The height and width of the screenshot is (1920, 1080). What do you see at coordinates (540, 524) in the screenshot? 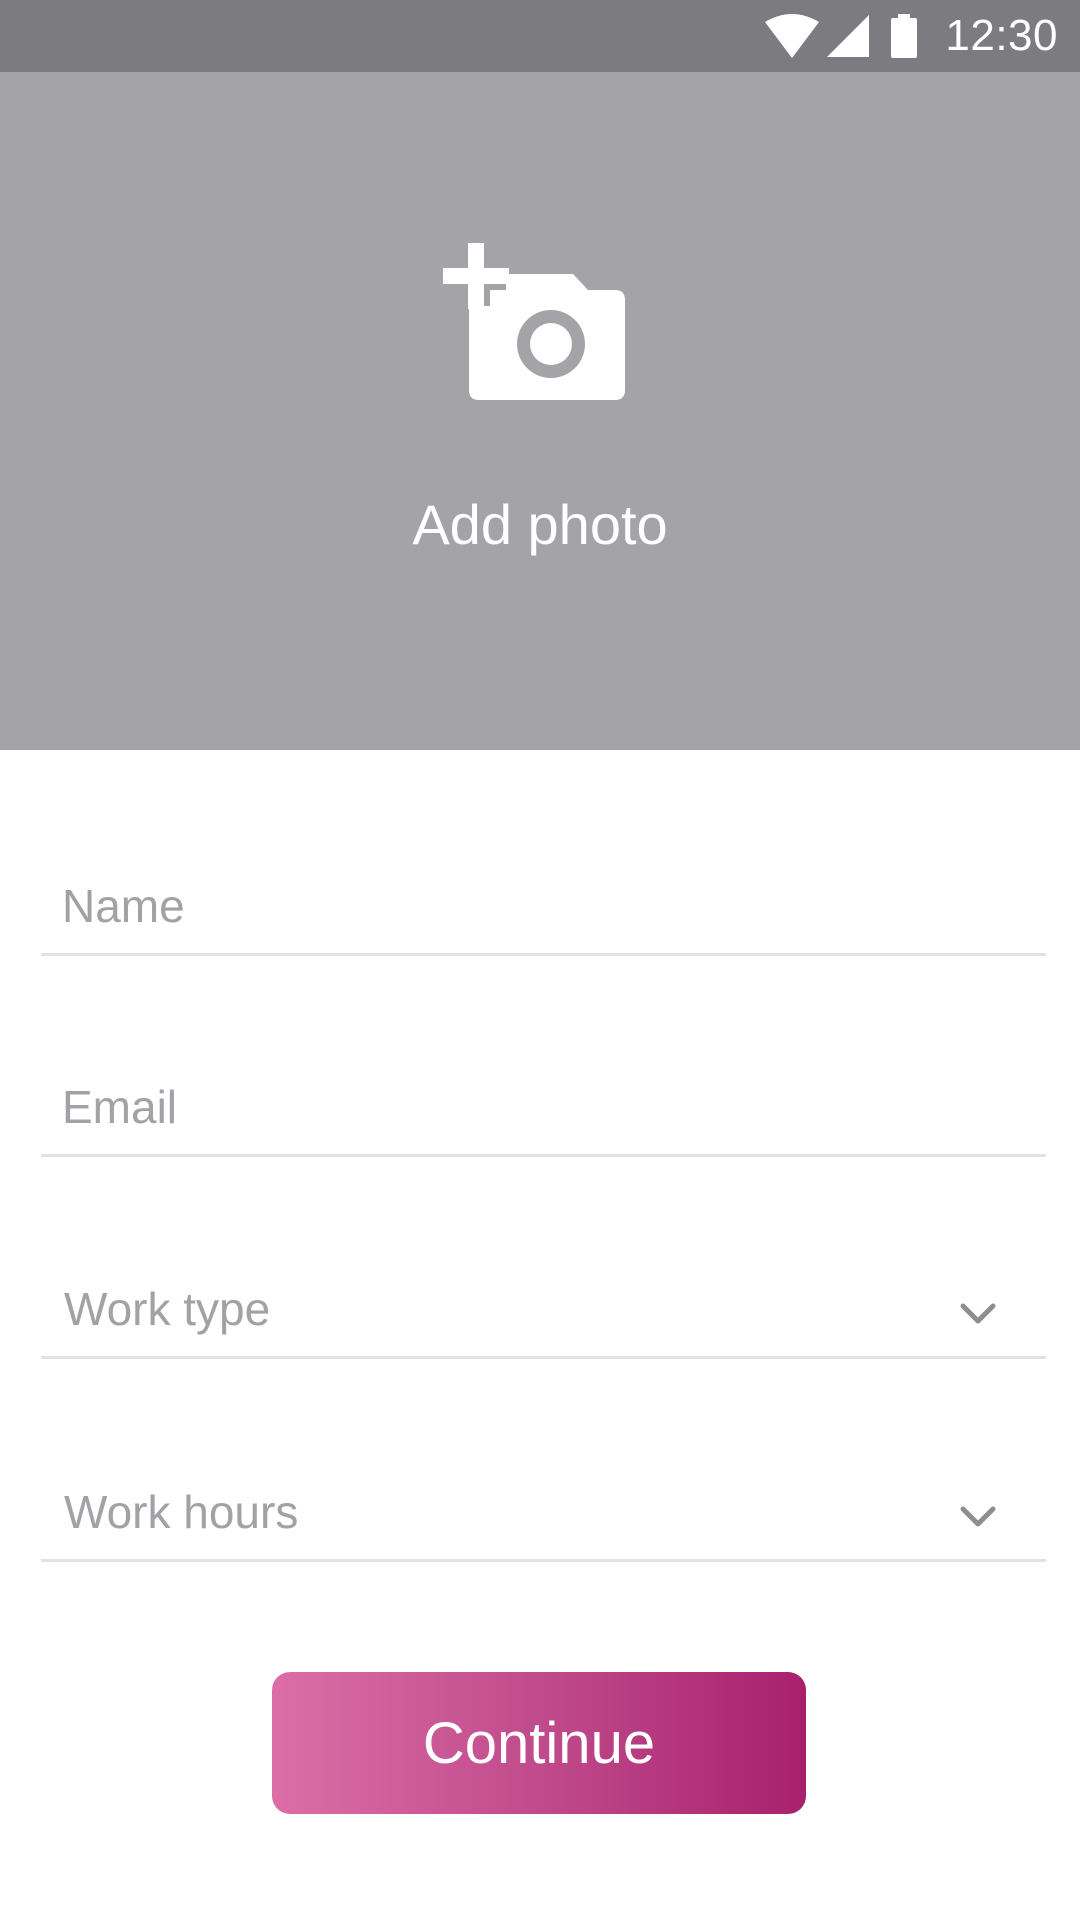
I see `add-photo-label: Add photo` at bounding box center [540, 524].